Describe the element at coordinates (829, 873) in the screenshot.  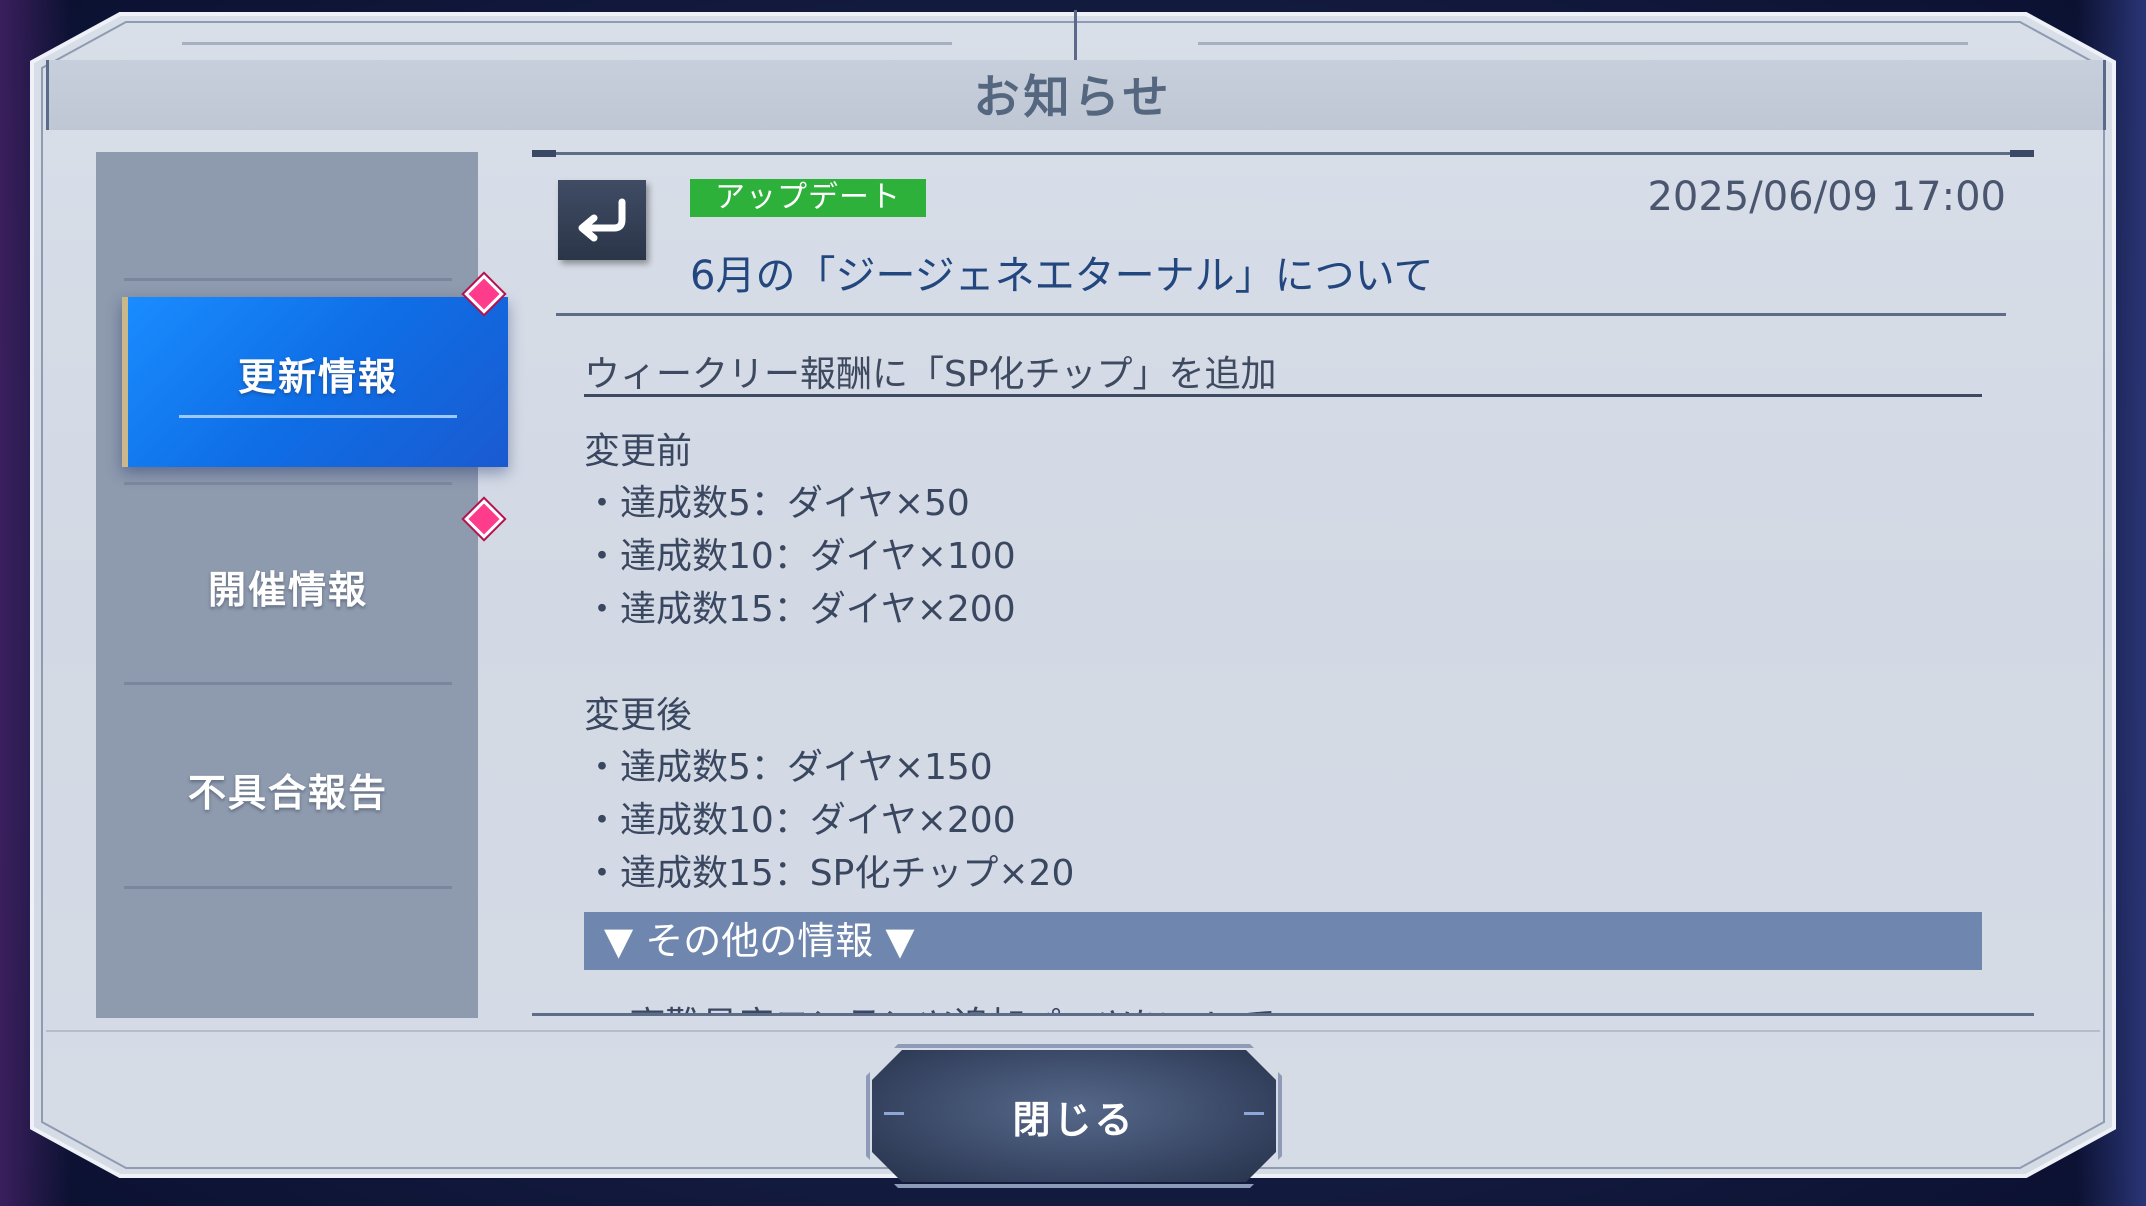
I see `list-item: ・達成数15：SP化チップ×20` at that location.